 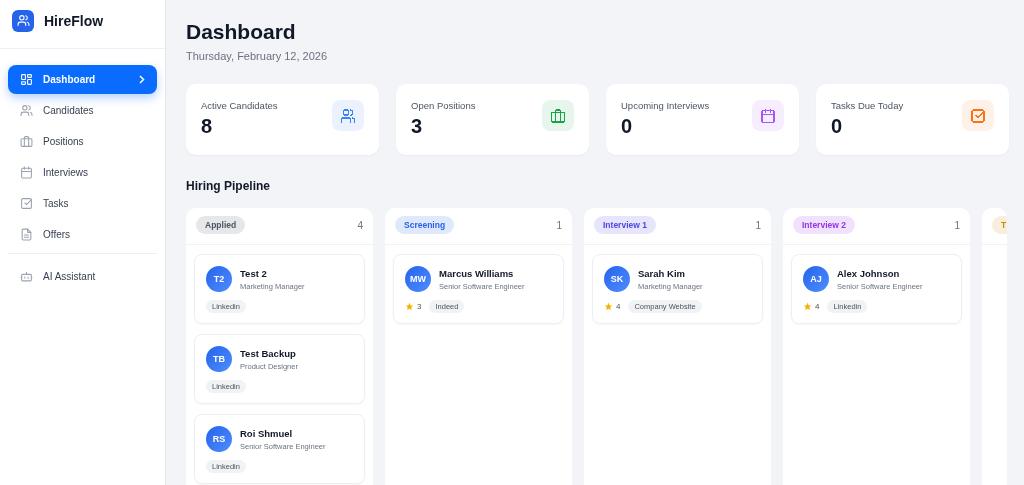 What do you see at coordinates (142, 79) in the screenshot?
I see `chevron-icon` at bounding box center [142, 79].